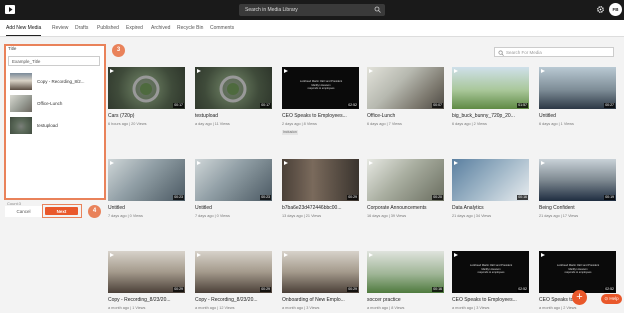  I want to click on global-search-placeholder: Search in Media Library, so click(271, 10).